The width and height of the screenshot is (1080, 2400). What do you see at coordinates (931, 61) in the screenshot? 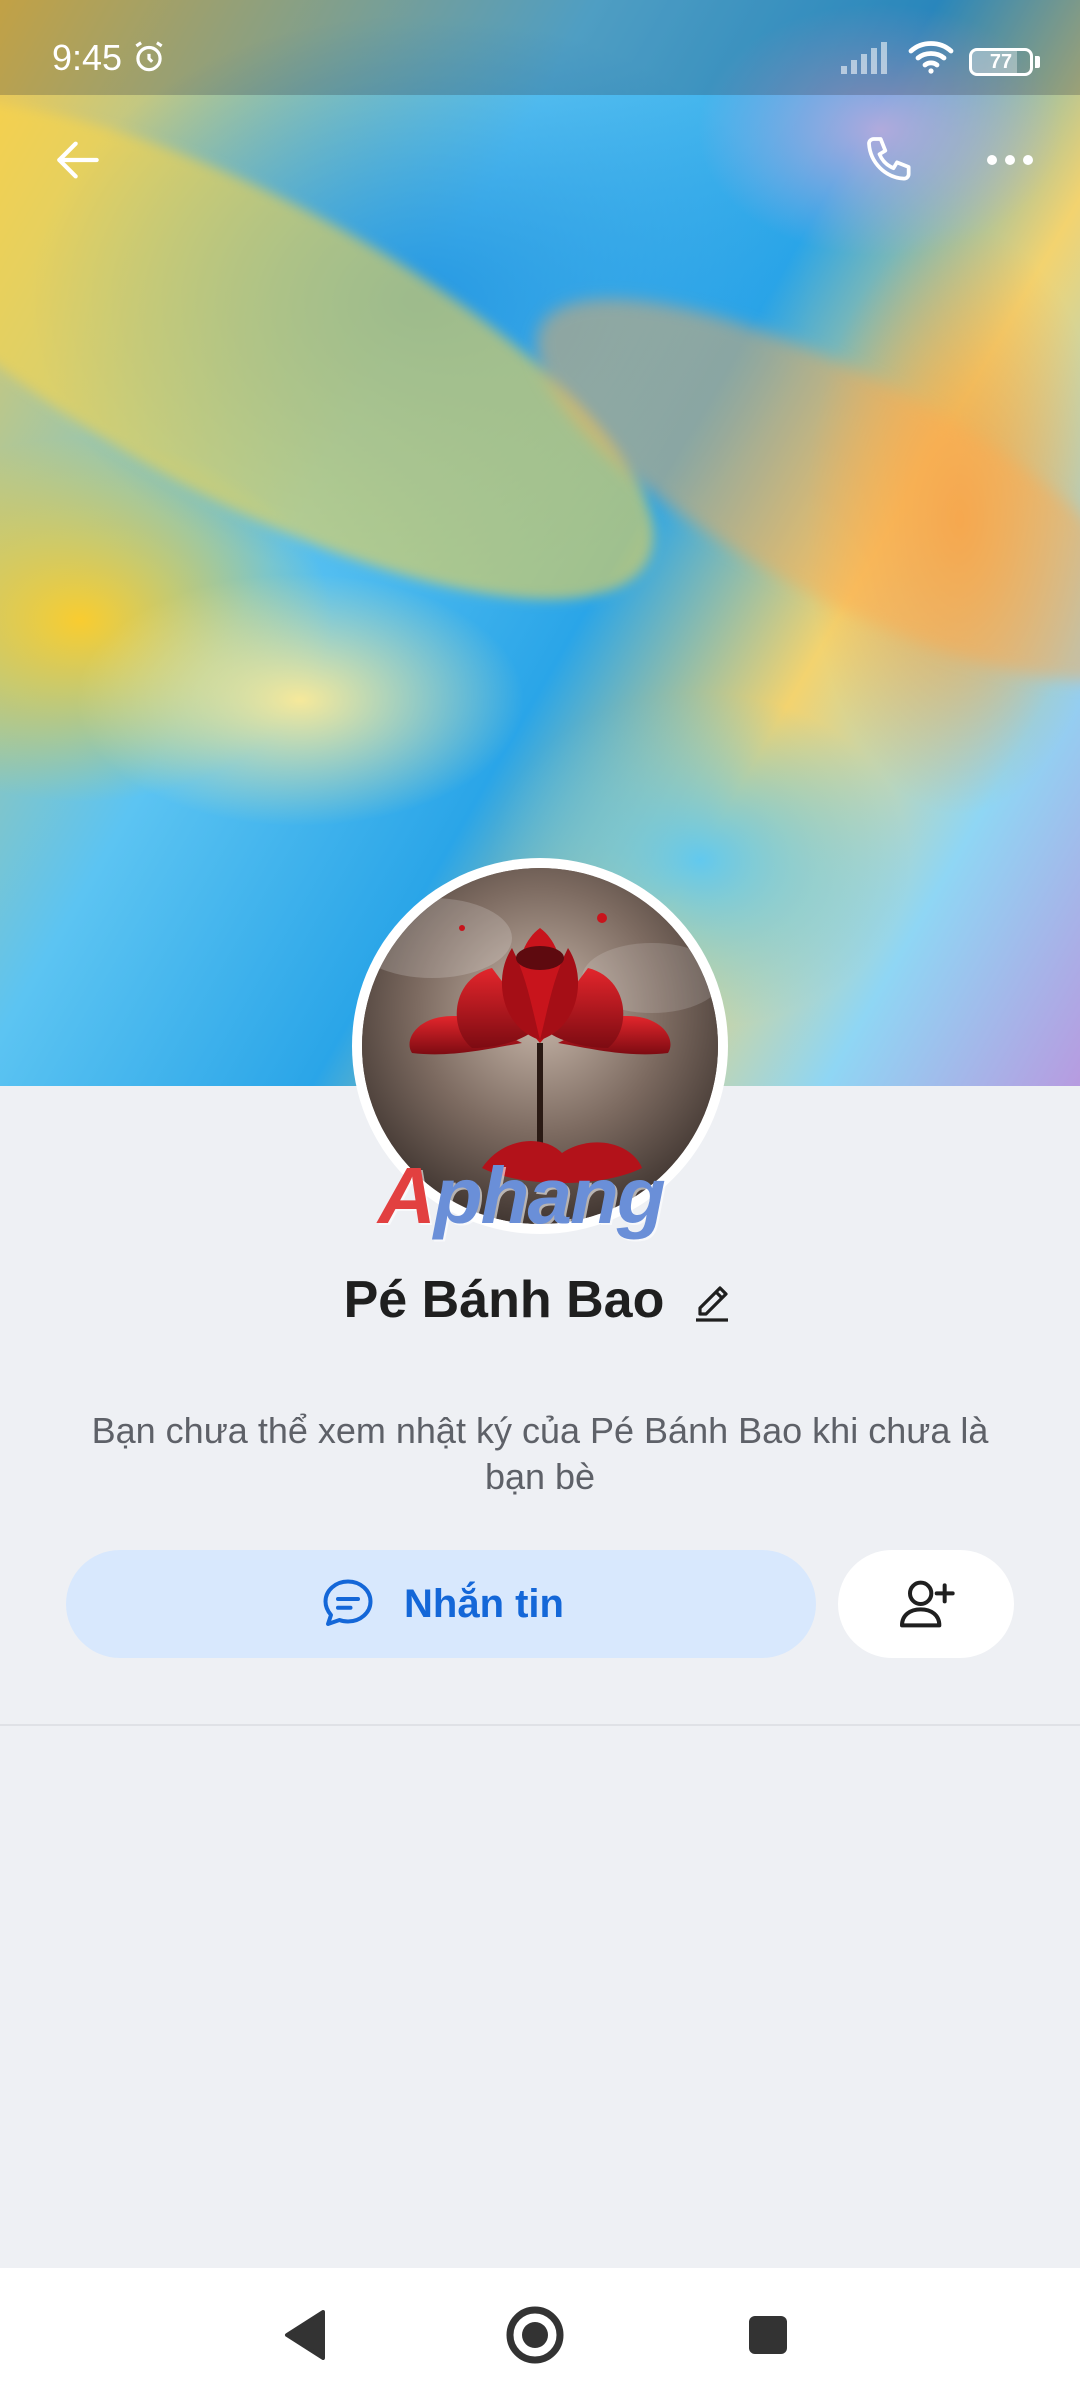
I see `wifi-icon` at bounding box center [931, 61].